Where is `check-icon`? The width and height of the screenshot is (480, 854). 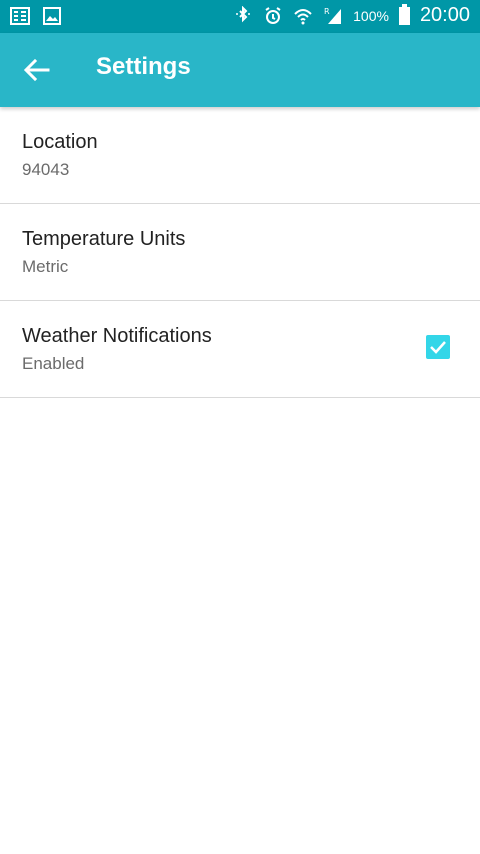 check-icon is located at coordinates (438, 347).